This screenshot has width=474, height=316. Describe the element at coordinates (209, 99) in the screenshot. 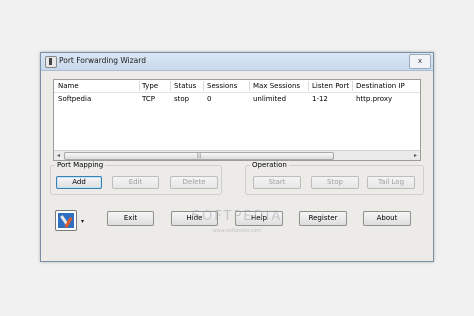

I see `cell-sessions: 0` at that location.